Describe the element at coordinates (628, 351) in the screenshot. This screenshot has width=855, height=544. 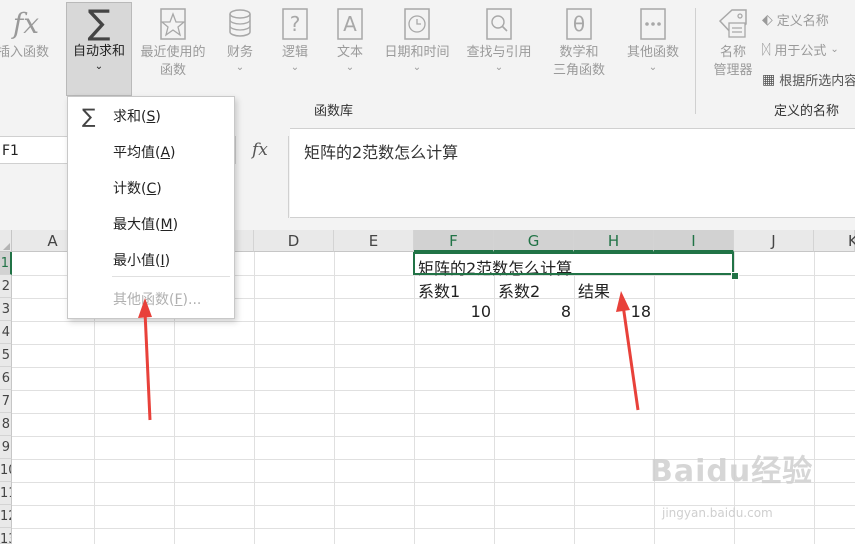
I see `red-arrow-right` at that location.